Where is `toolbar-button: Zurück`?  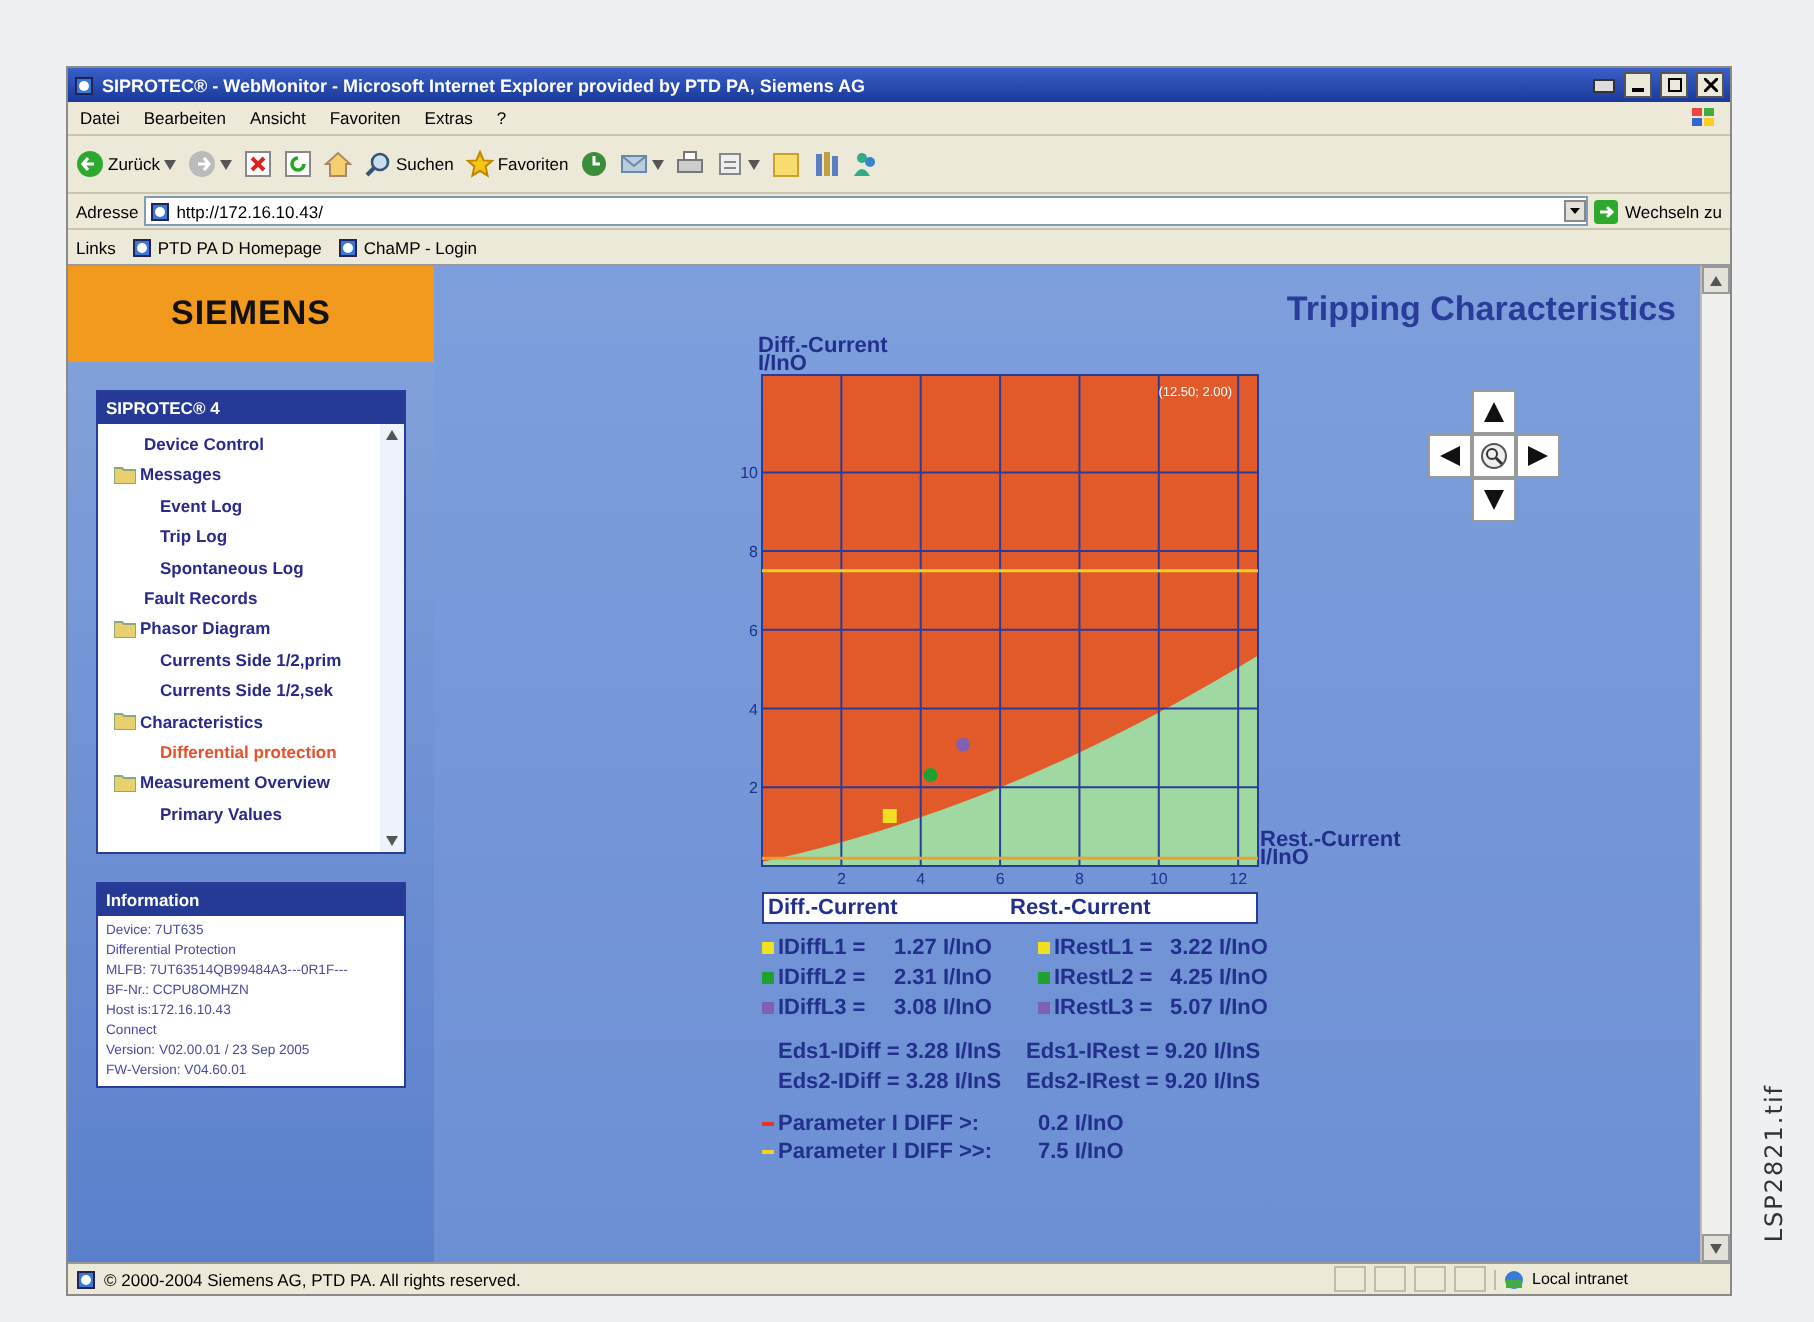
toolbar-button: Zurück is located at coordinates (126, 164).